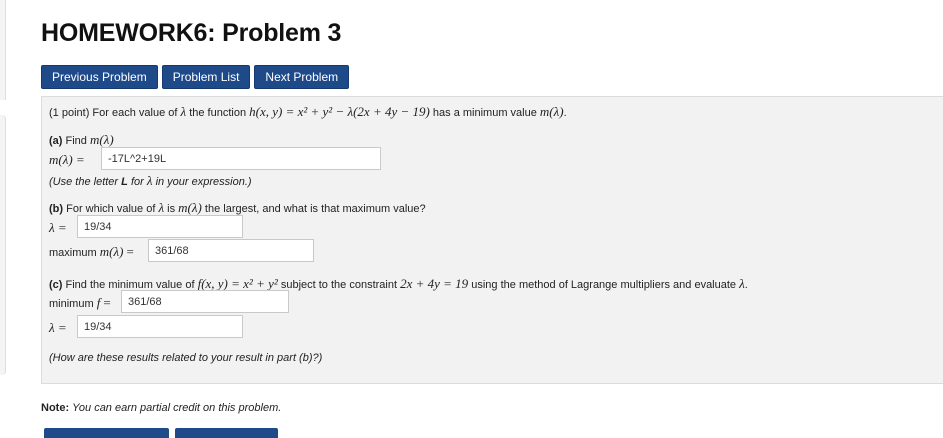  I want to click on f-function-expr: f(x, y) = x² + y², so click(237, 283).